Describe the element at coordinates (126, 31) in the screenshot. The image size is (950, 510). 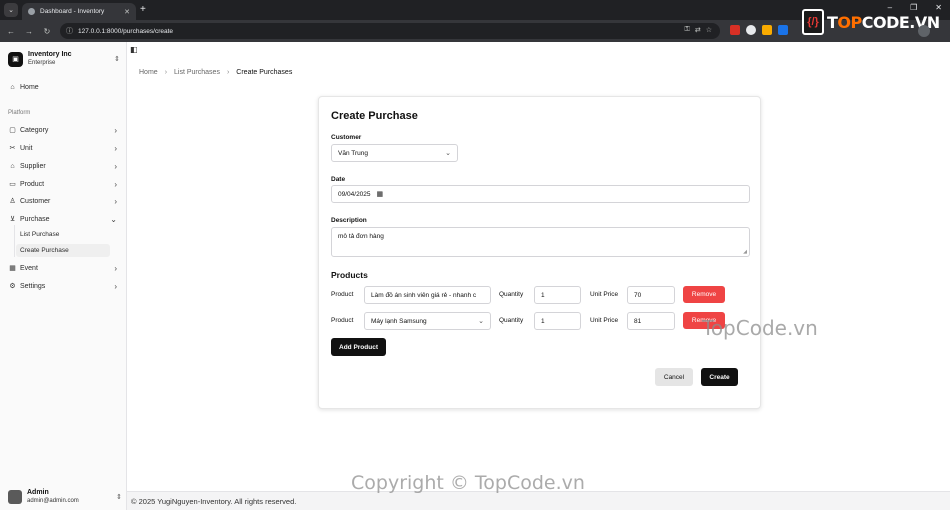
I see `url-text: 127.0.0.1:8000/purchases/create` at that location.